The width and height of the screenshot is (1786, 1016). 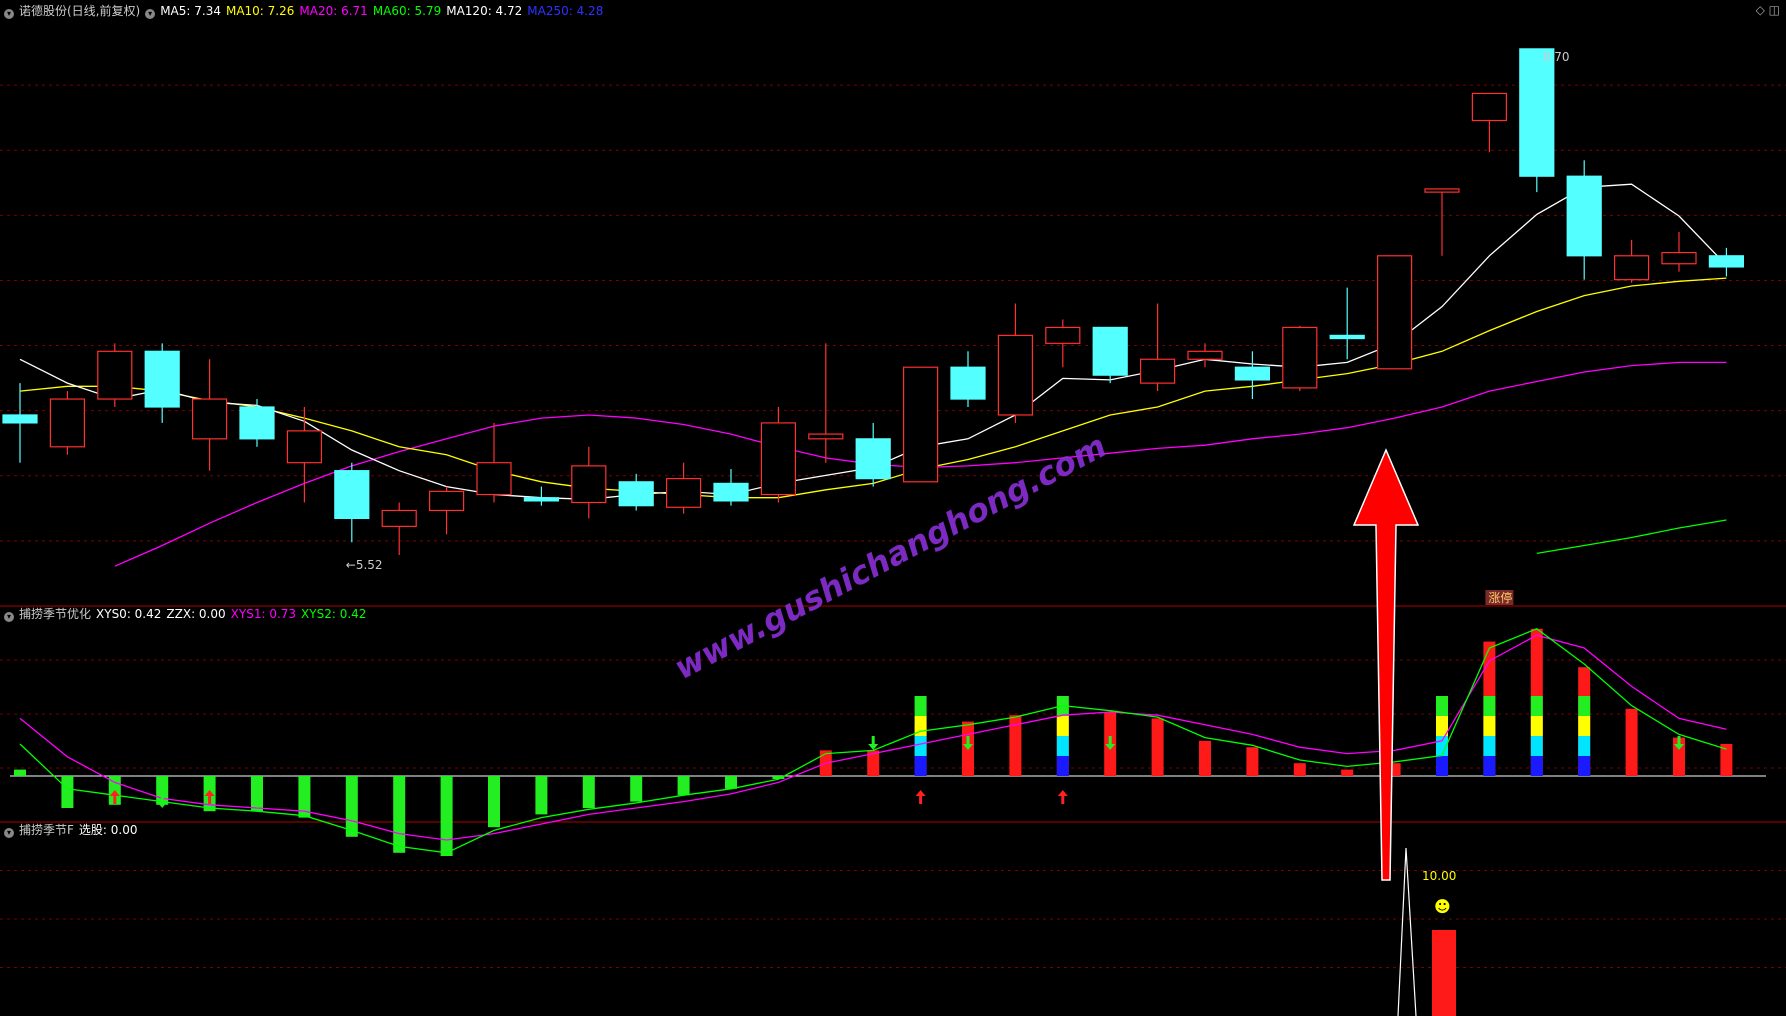 I want to click on ma120-value: MA120: 4.72, so click(x=484, y=11).